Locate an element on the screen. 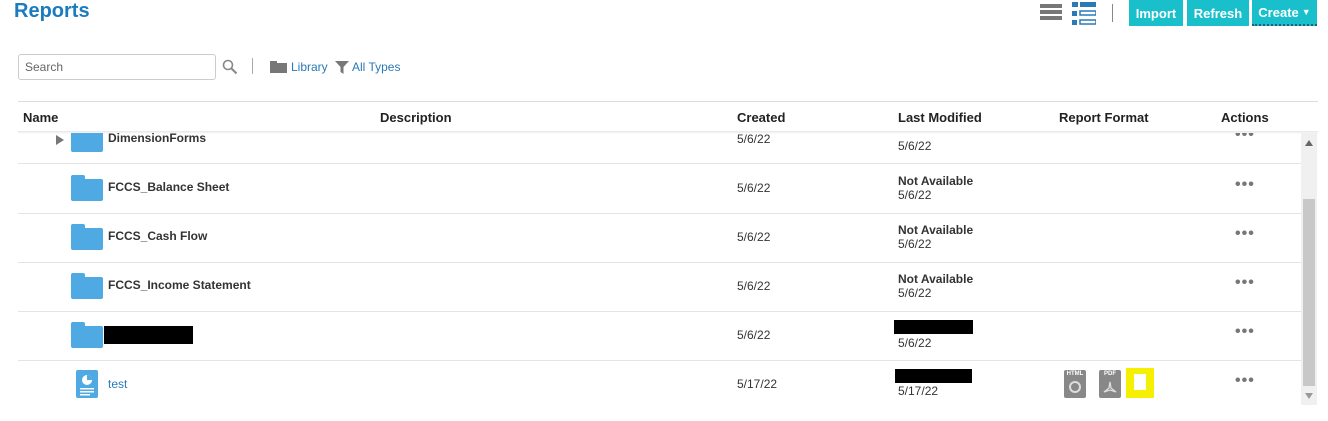  column-header-last-modified: Last Modified is located at coordinates (940, 117).